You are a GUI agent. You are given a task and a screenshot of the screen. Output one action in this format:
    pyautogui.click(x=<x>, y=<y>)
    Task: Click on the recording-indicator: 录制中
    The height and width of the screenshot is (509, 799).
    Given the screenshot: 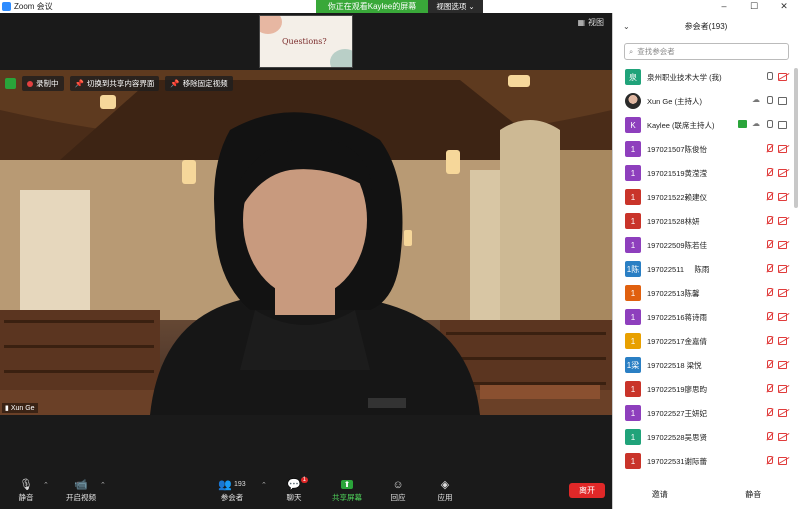 What is the action you would take?
    pyautogui.click(x=43, y=83)
    